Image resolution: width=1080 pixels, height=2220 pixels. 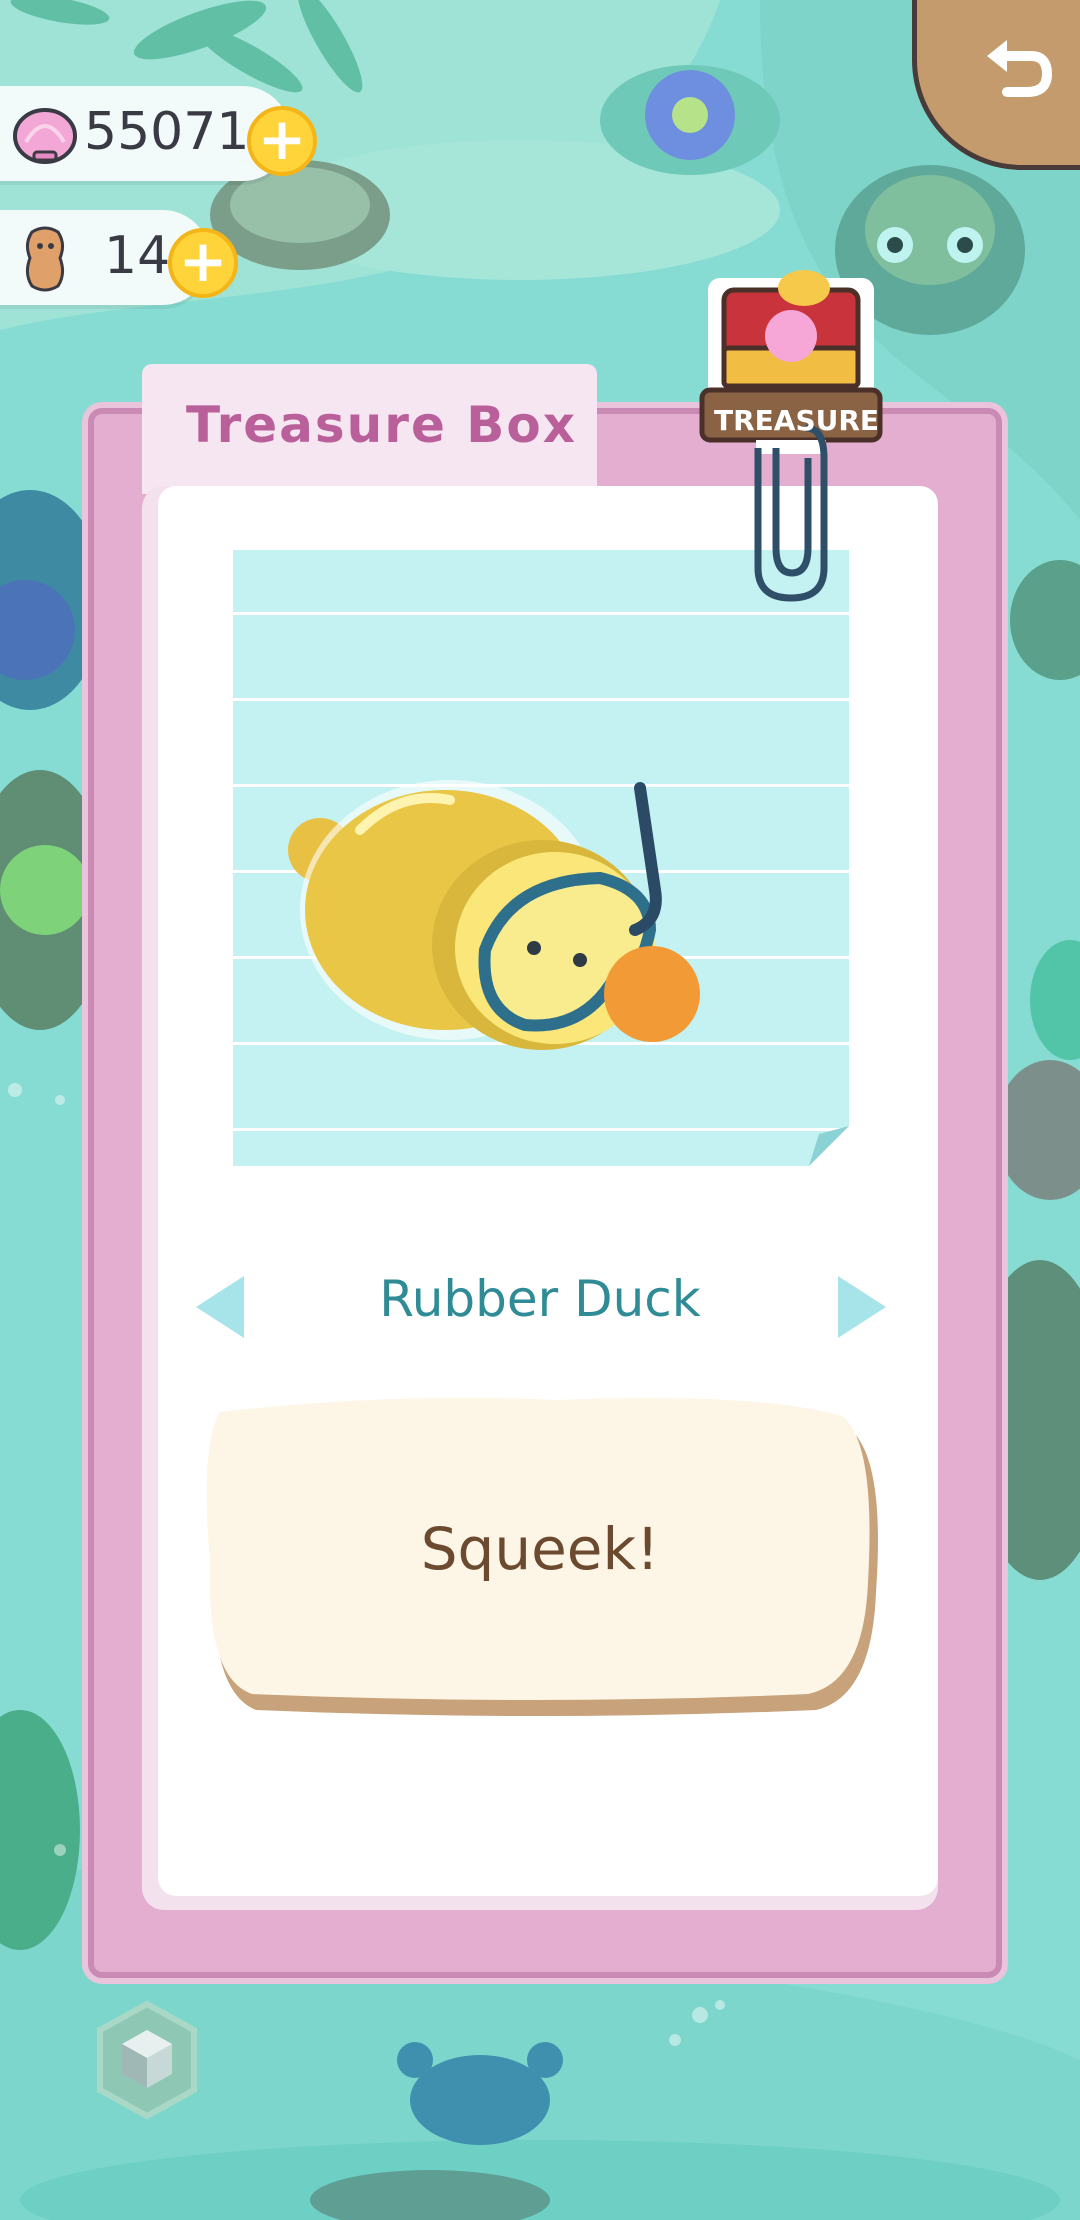 What do you see at coordinates (203, 263) in the screenshot?
I see `buy-peanuts-button: +` at bounding box center [203, 263].